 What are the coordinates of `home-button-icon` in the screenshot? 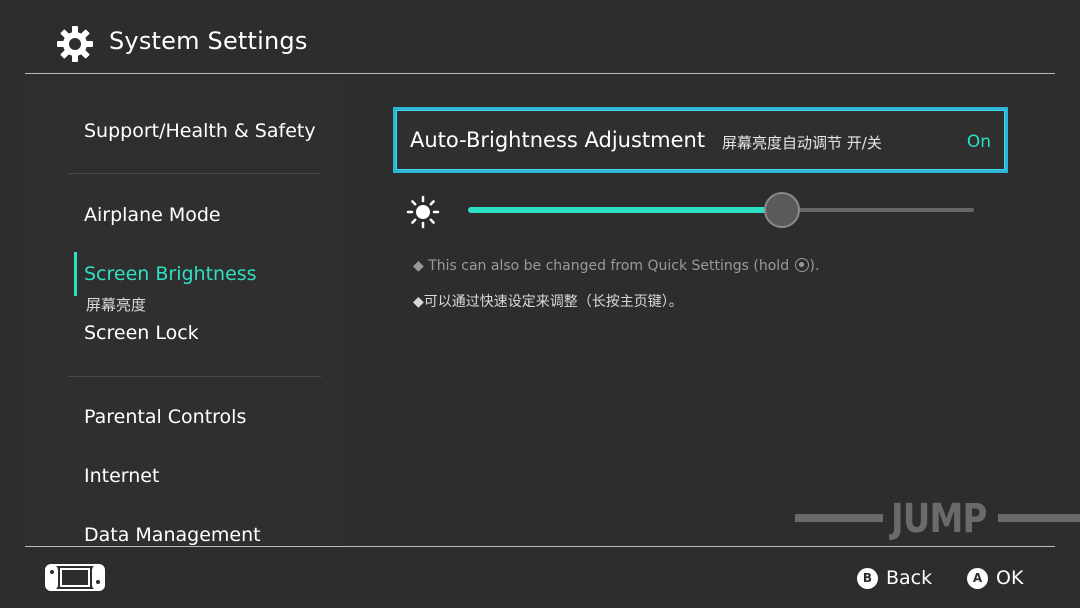 It's located at (801, 265).